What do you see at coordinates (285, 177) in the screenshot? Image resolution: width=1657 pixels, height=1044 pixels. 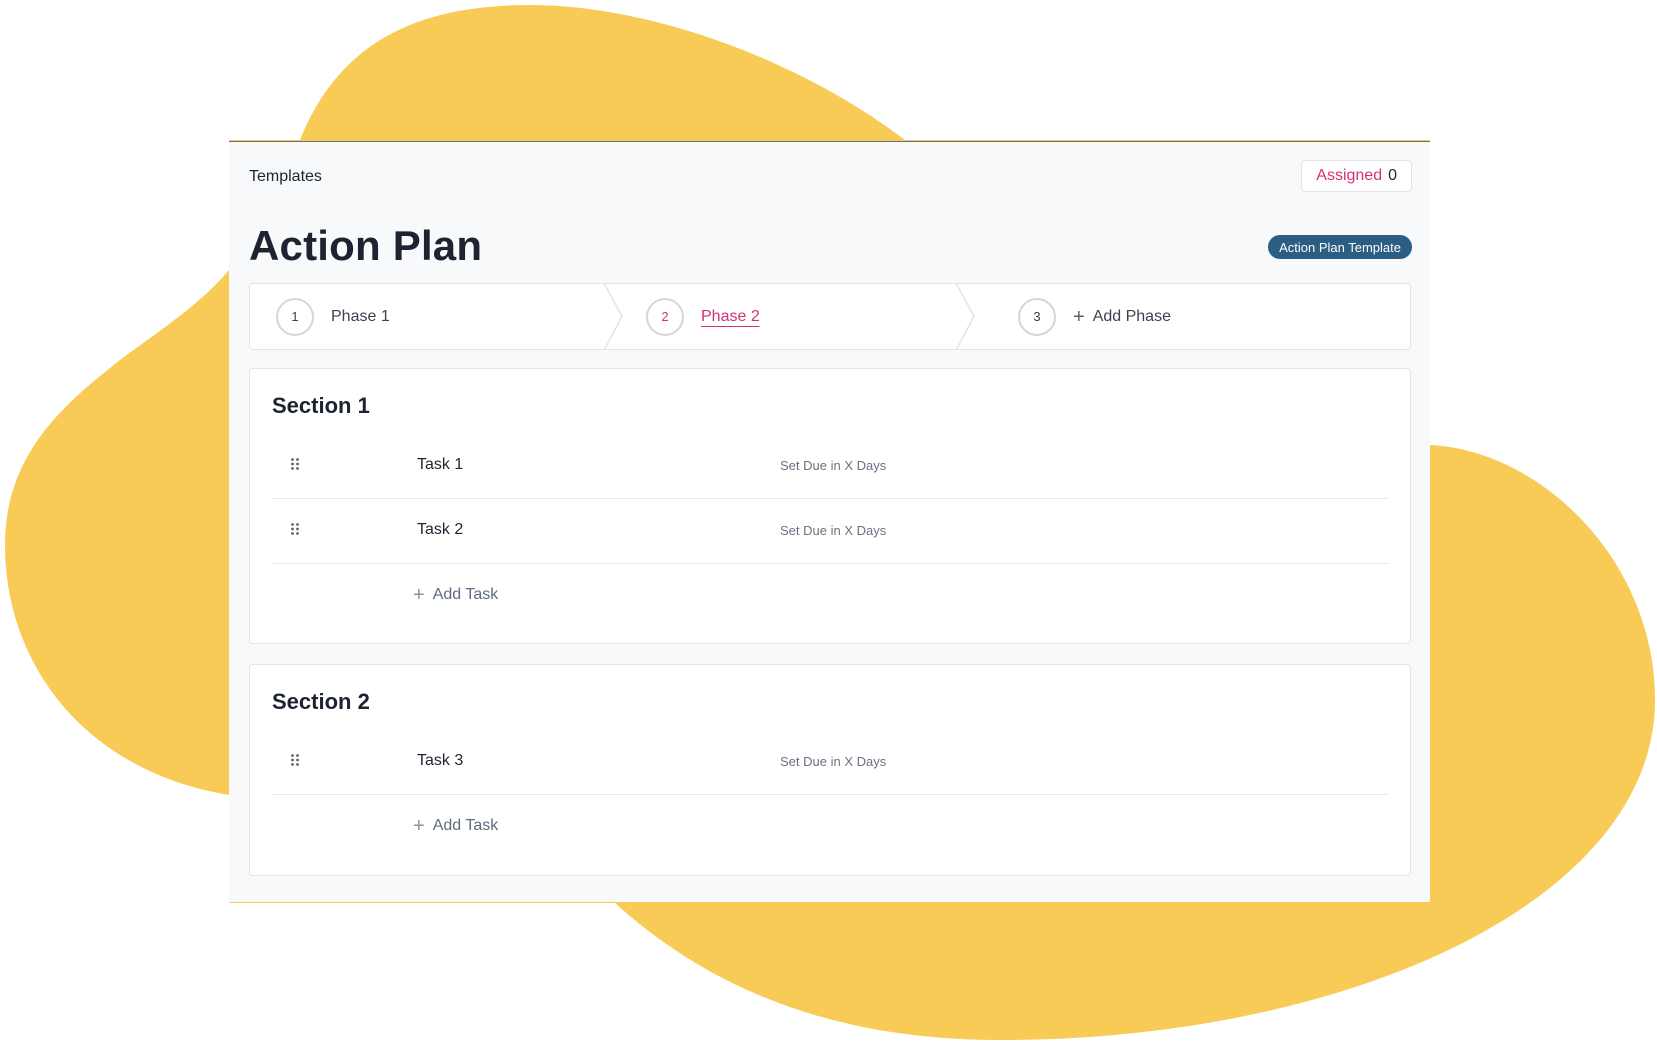 I see `breadcrumb-templates: Templates` at bounding box center [285, 177].